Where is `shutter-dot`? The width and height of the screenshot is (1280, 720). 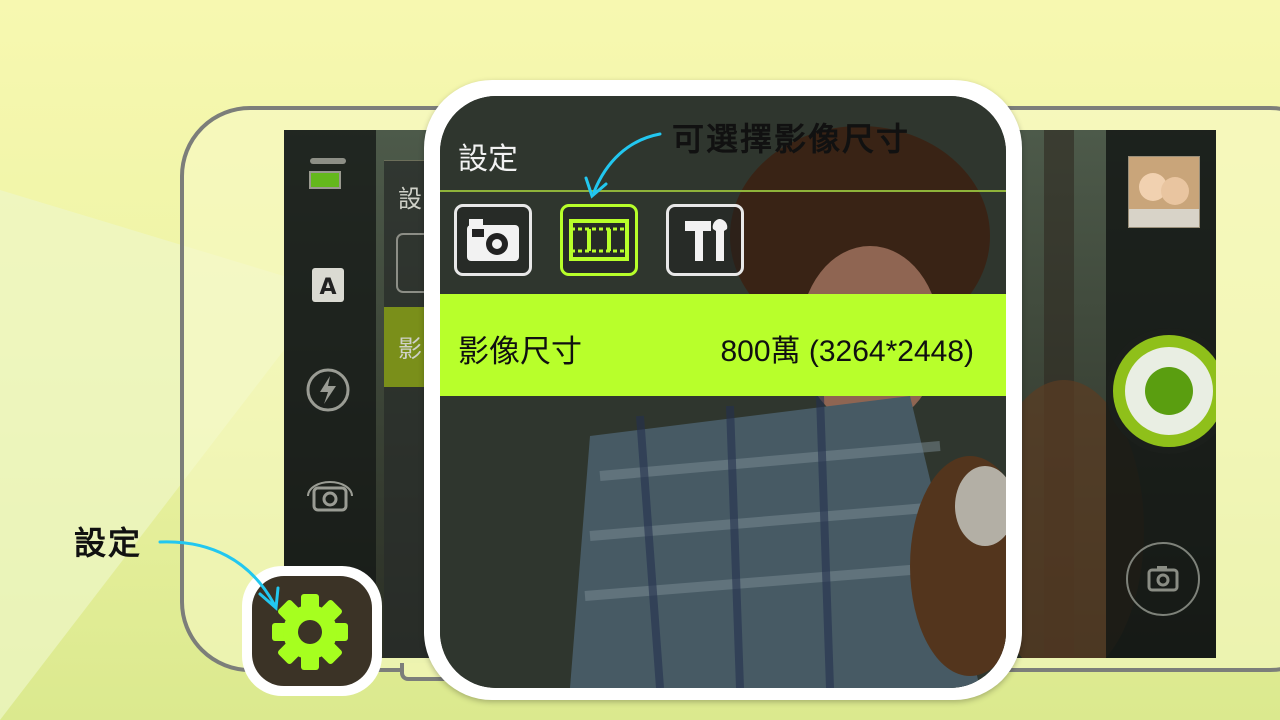 shutter-dot is located at coordinates (1169, 391).